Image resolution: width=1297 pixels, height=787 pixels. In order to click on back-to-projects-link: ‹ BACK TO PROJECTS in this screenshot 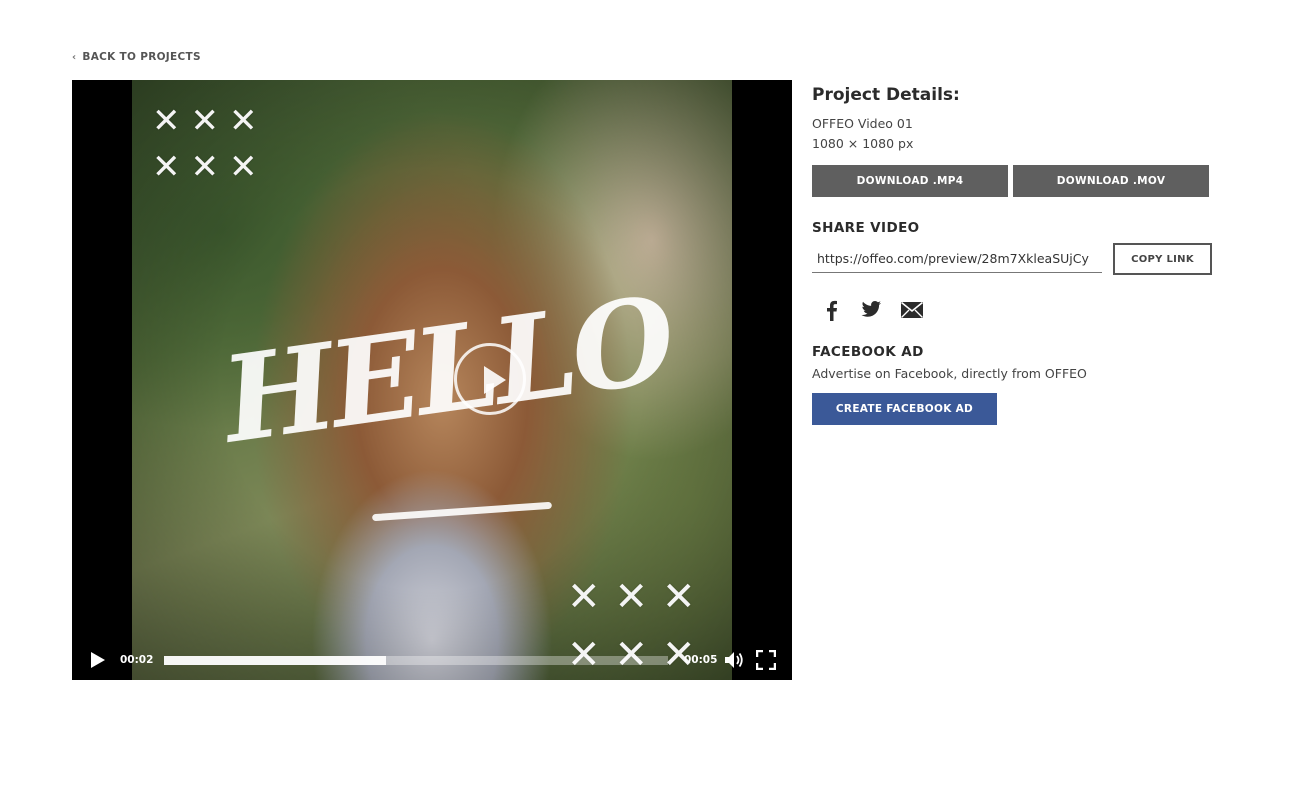, I will do `click(136, 57)`.